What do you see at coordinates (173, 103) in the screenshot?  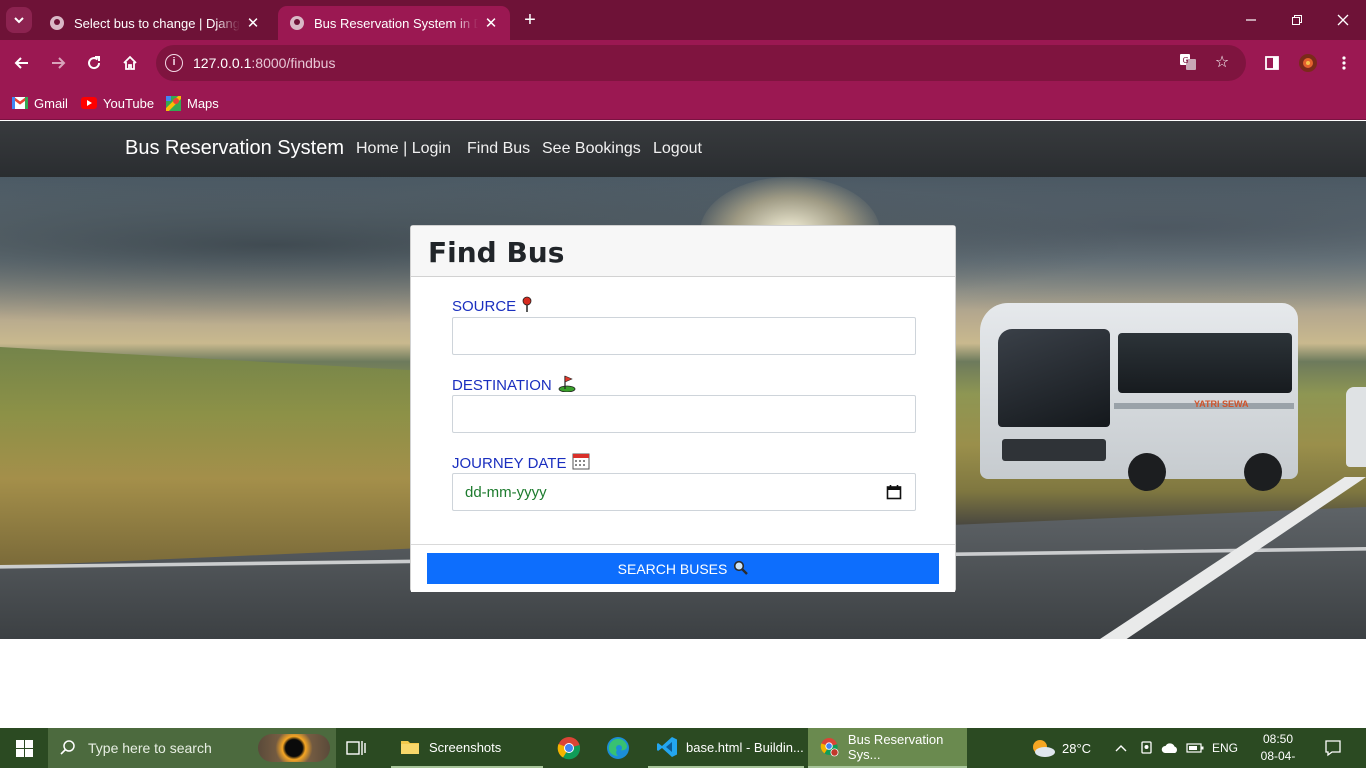 I see `maps-icon` at bounding box center [173, 103].